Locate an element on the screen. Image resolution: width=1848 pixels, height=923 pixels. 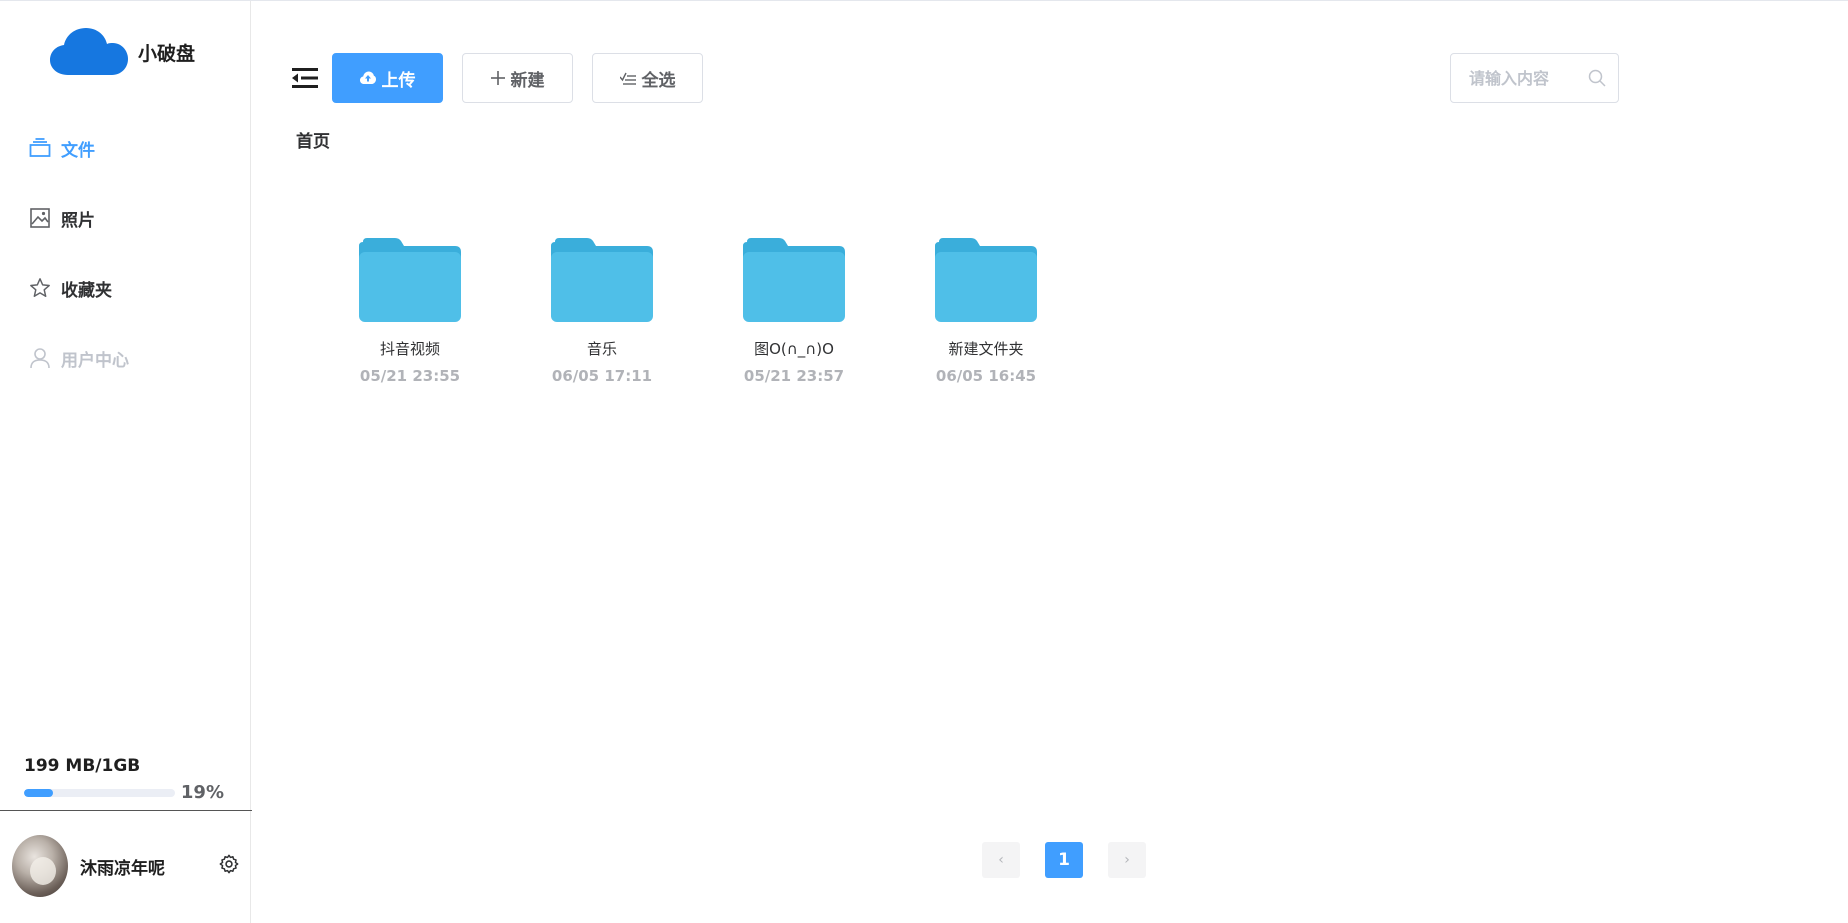
sidebar: 小破盘 文件 照片 收藏夹 用户中心 199 MB/1GB 19% 沐雨凉年呢 is located at coordinates (126, 462).